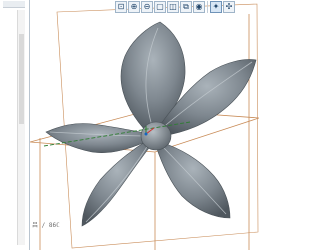  I want to click on saved-views-icon: ⧉, so click(186, 7).